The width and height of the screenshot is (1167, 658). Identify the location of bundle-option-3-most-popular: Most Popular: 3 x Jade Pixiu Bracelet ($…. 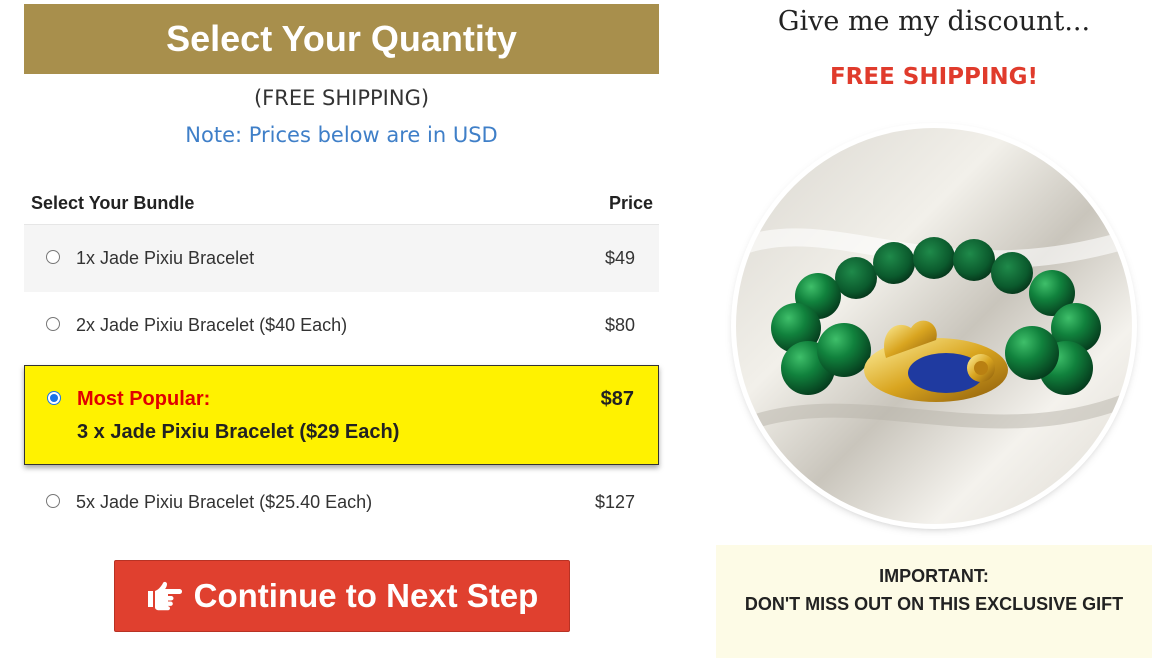
(341, 415).